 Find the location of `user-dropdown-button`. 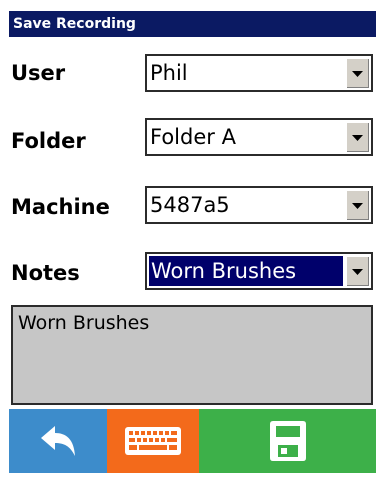

user-dropdown-button is located at coordinates (357, 73).